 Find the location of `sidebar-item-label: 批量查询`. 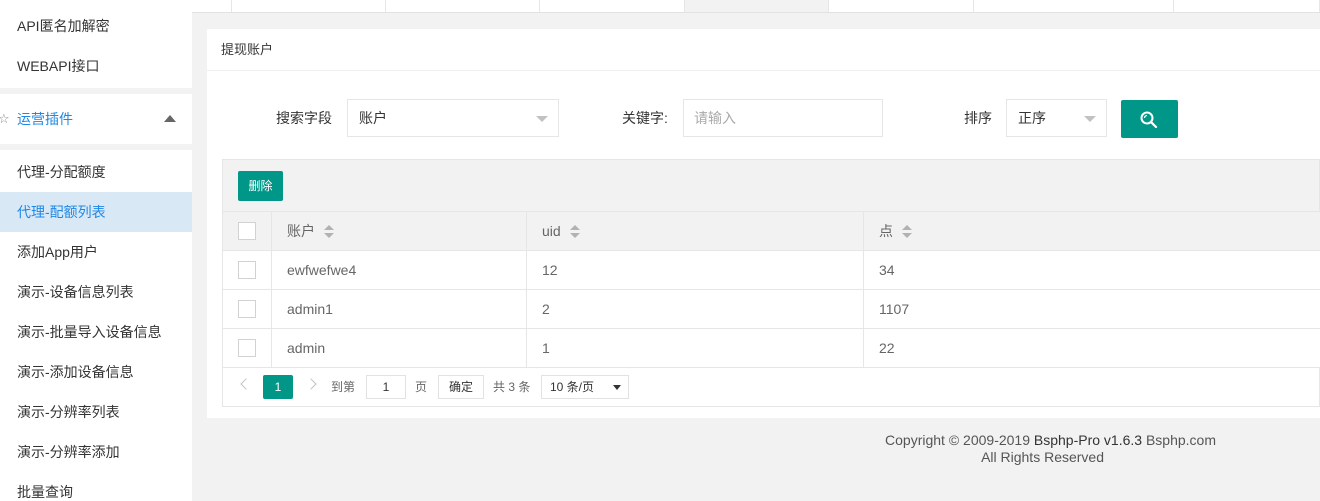

sidebar-item-label: 批量查询 is located at coordinates (45, 492).